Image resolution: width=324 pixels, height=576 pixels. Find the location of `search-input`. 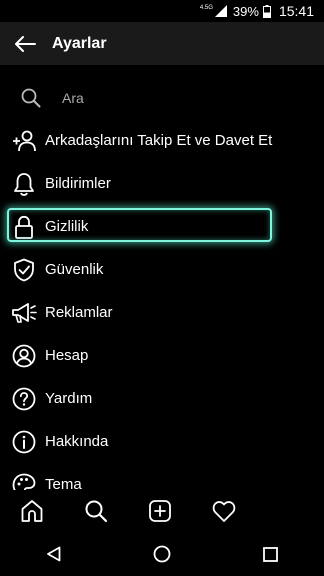

search-input is located at coordinates (162, 98).